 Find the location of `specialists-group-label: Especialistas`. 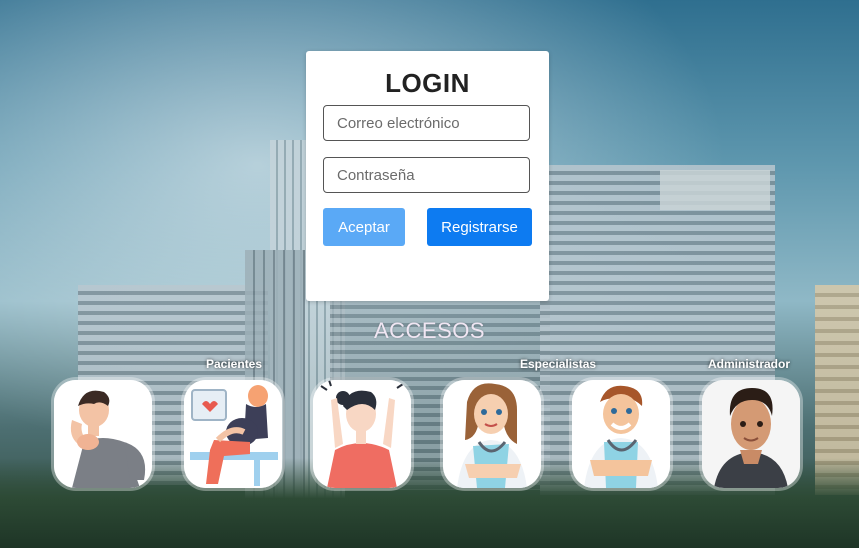

specialists-group-label: Especialistas is located at coordinates (558, 364).